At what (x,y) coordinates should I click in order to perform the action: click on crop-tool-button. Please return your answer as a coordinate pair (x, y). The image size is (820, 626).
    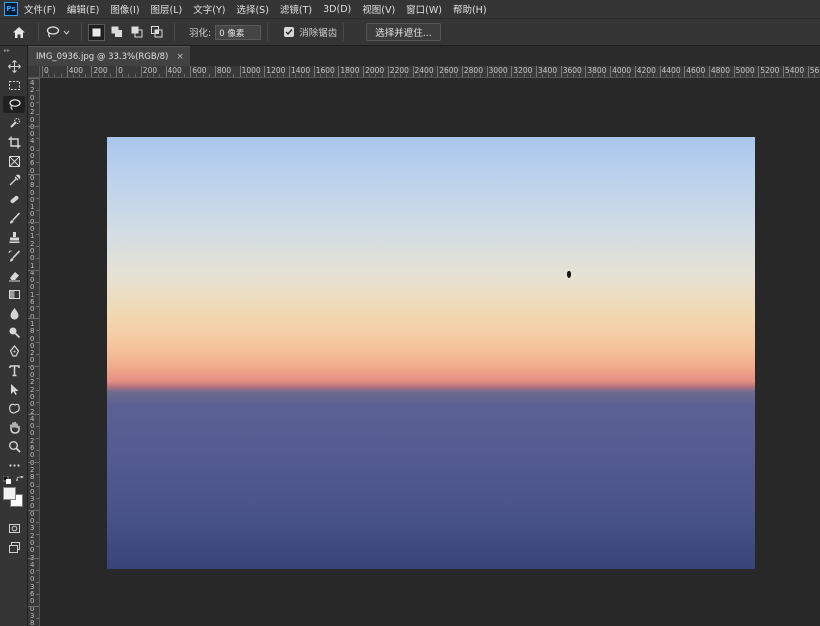
    Looking at the image, I should click on (14, 143).